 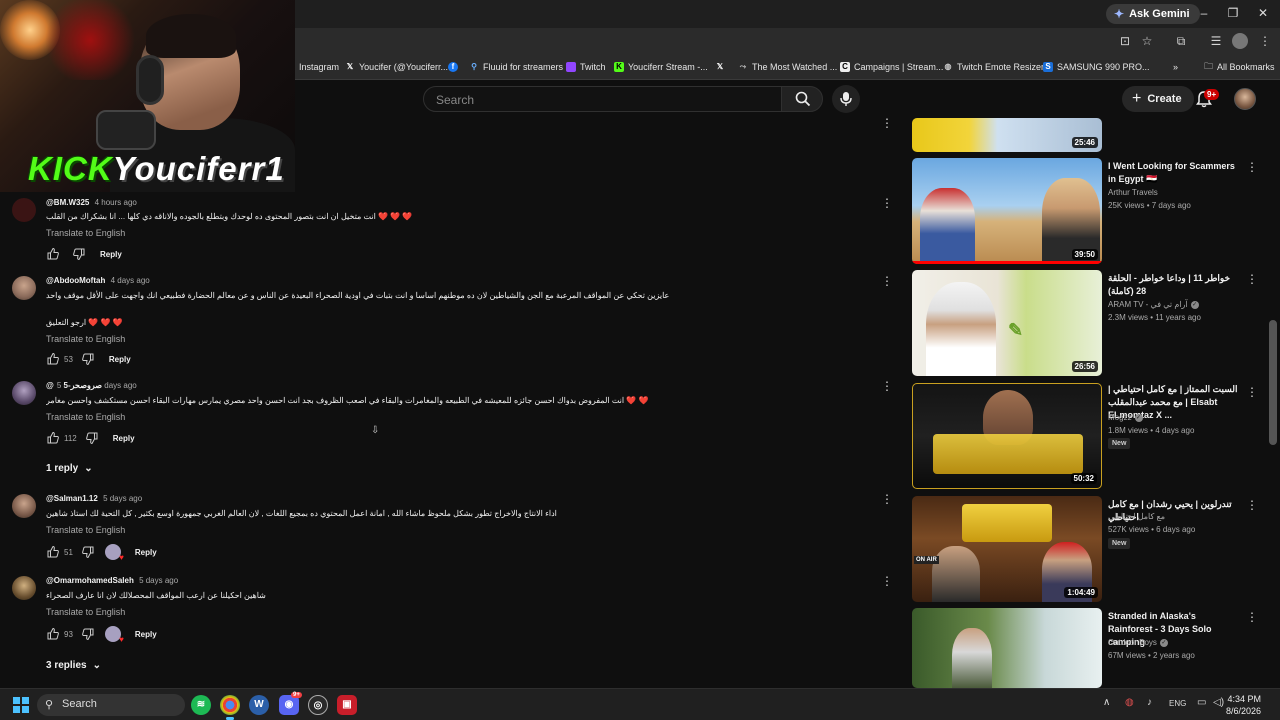 What do you see at coordinates (67, 202) in the screenshot?
I see `comment-author: @BM.W325` at bounding box center [67, 202].